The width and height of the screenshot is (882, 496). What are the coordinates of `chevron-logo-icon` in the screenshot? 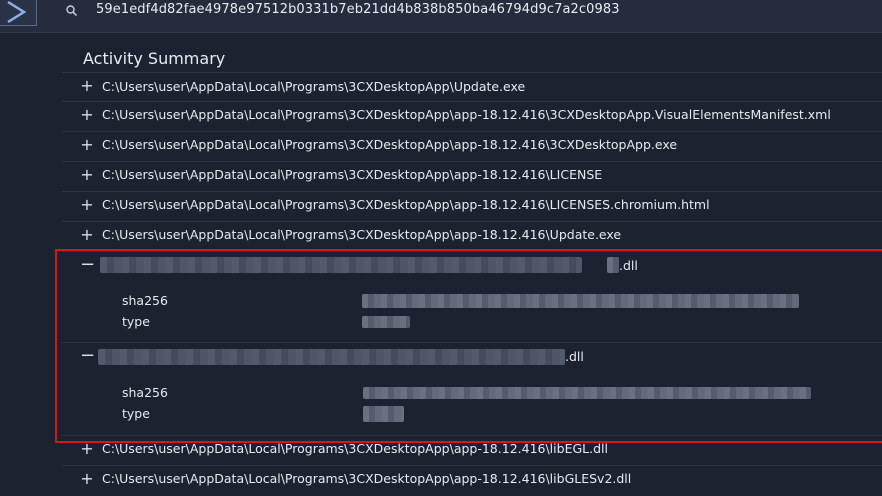 It's located at (17, 12).